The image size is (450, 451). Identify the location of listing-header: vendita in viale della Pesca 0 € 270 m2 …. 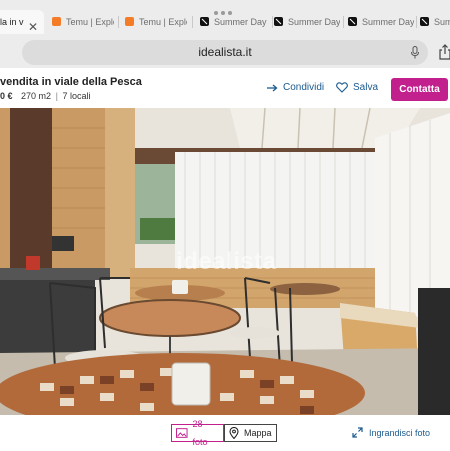
(225, 88).